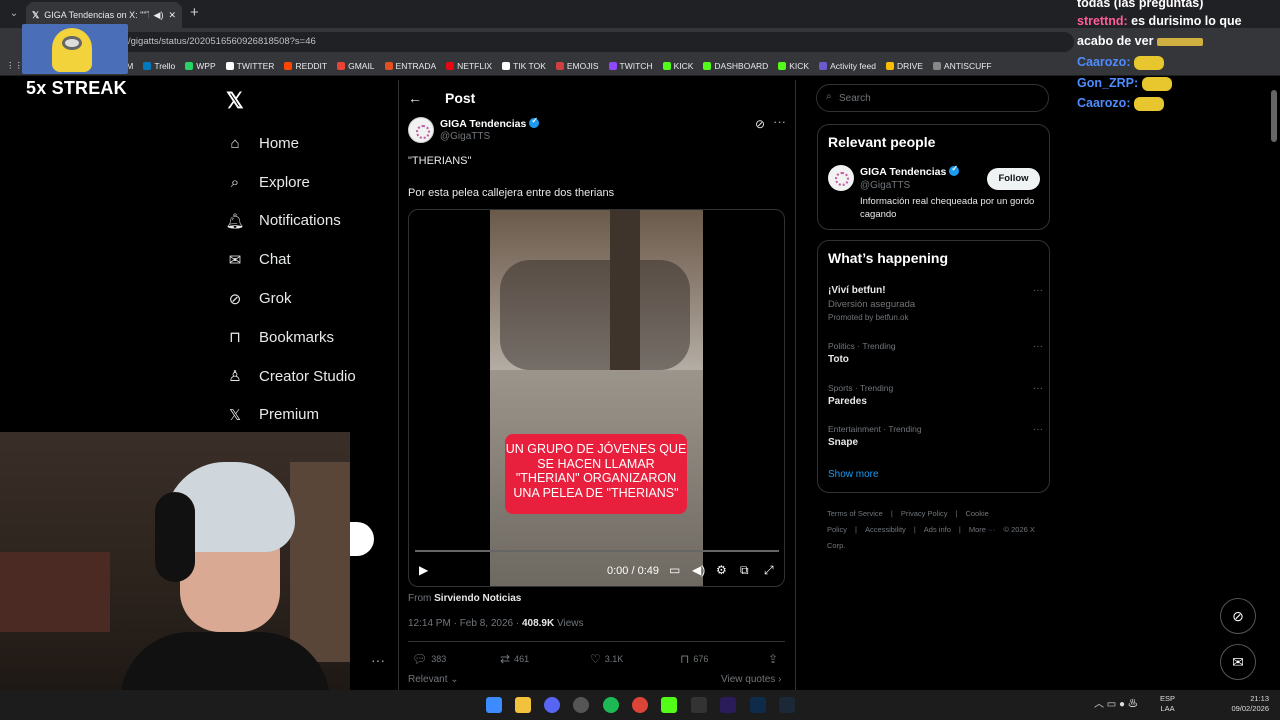  Describe the element at coordinates (1149, 62) in the screenshot. I see `chat-emote-icon` at that location.